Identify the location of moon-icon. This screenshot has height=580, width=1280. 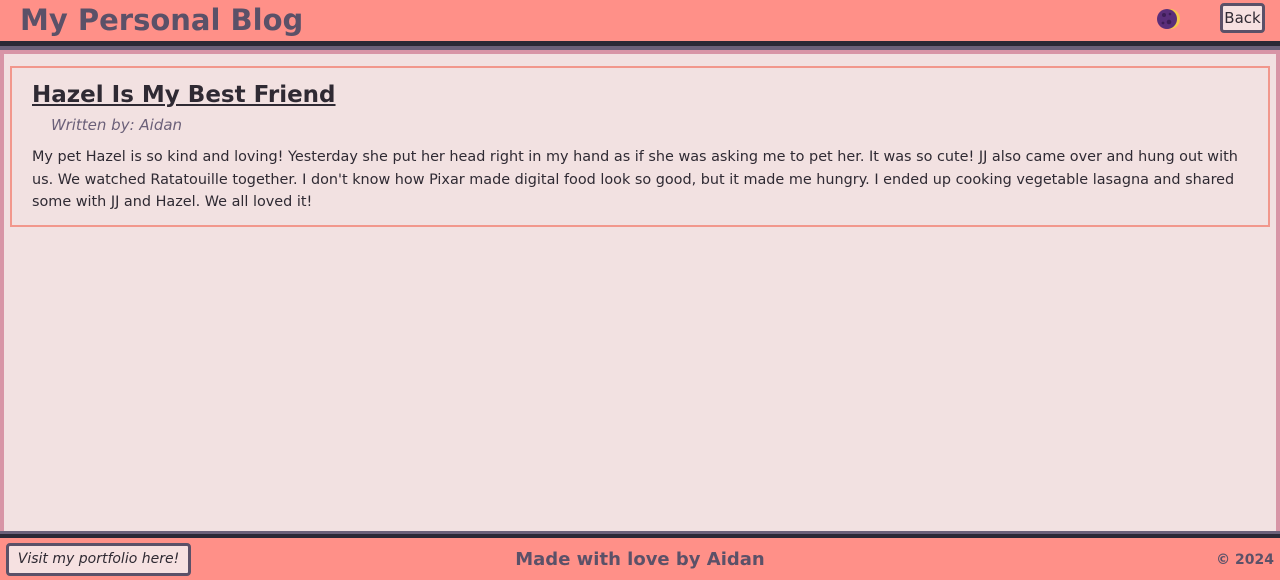
(1169, 19).